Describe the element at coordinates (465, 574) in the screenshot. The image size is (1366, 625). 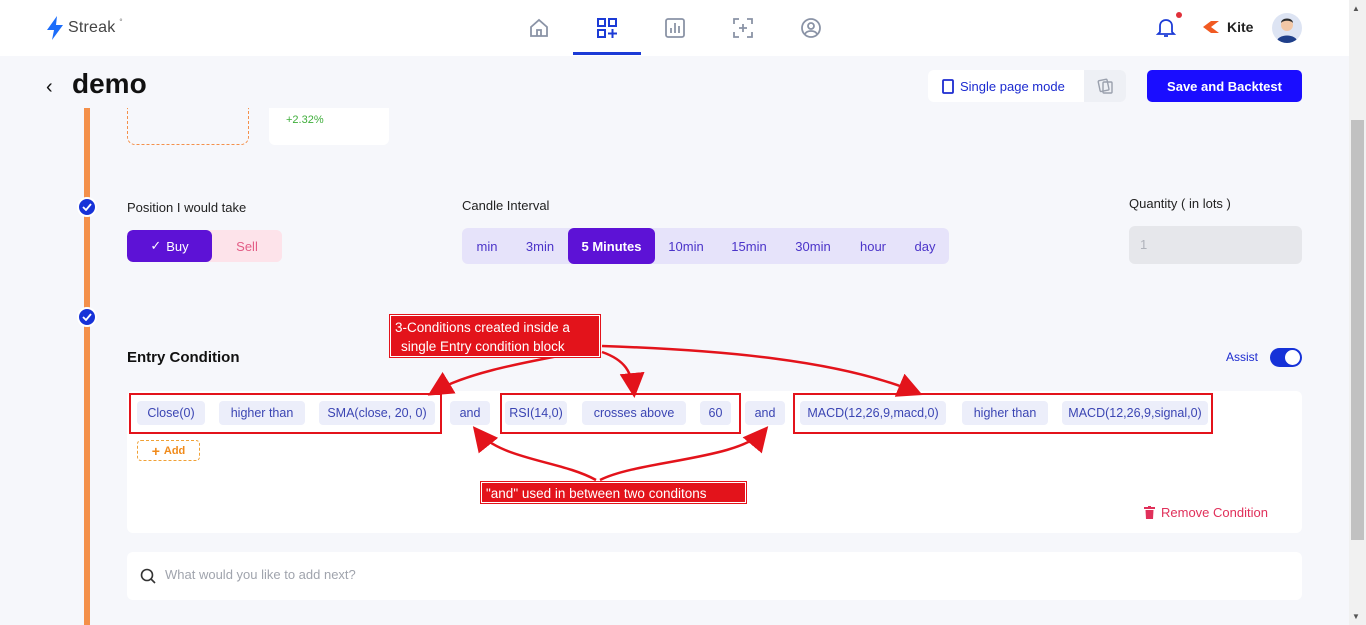
I see `search-input` at that location.